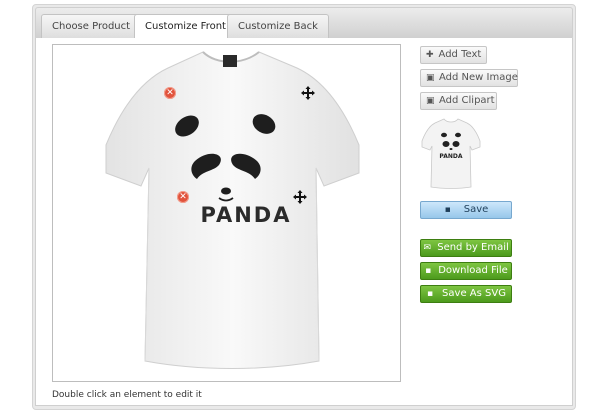  I want to click on front-preview-thumbnail: PANDA, so click(451, 153).